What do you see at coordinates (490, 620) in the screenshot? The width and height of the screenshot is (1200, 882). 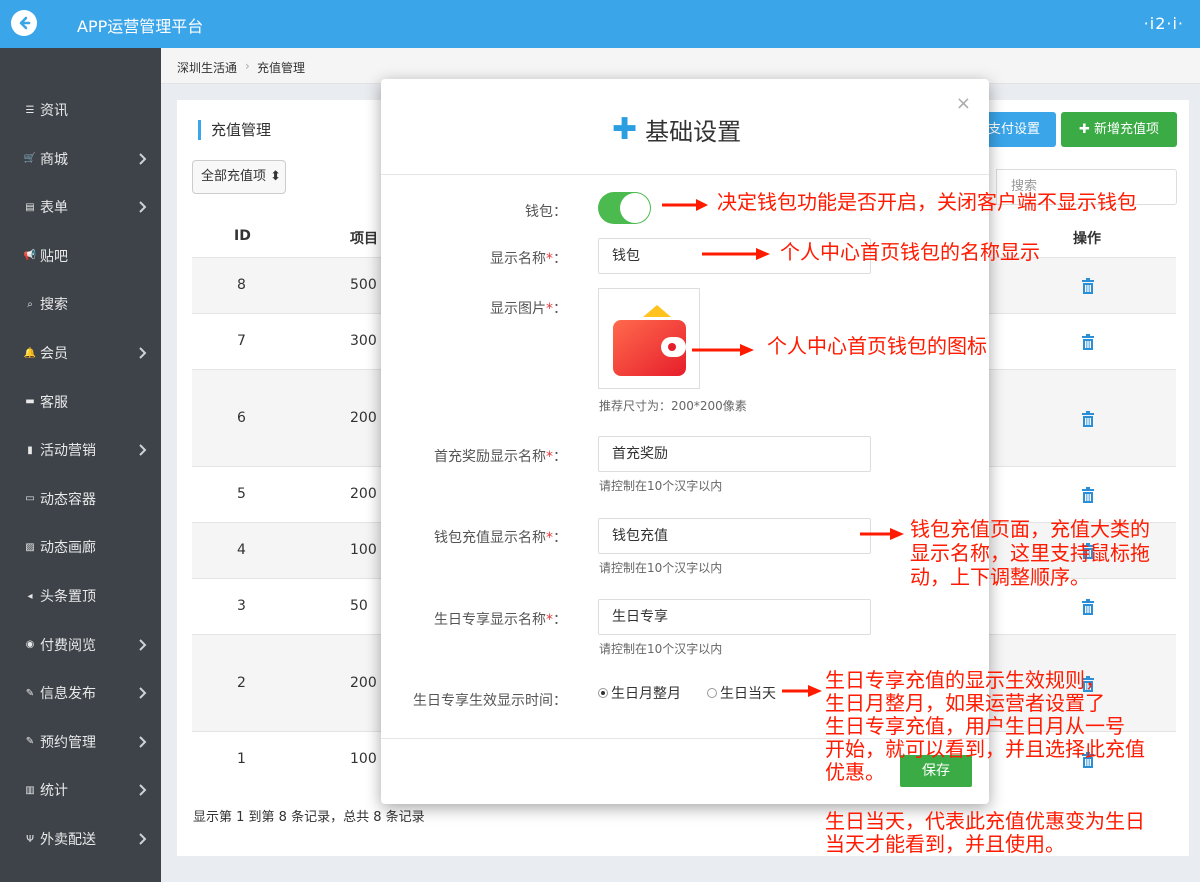 I see `birthday-label-text: 生日专享显示名称` at bounding box center [490, 620].